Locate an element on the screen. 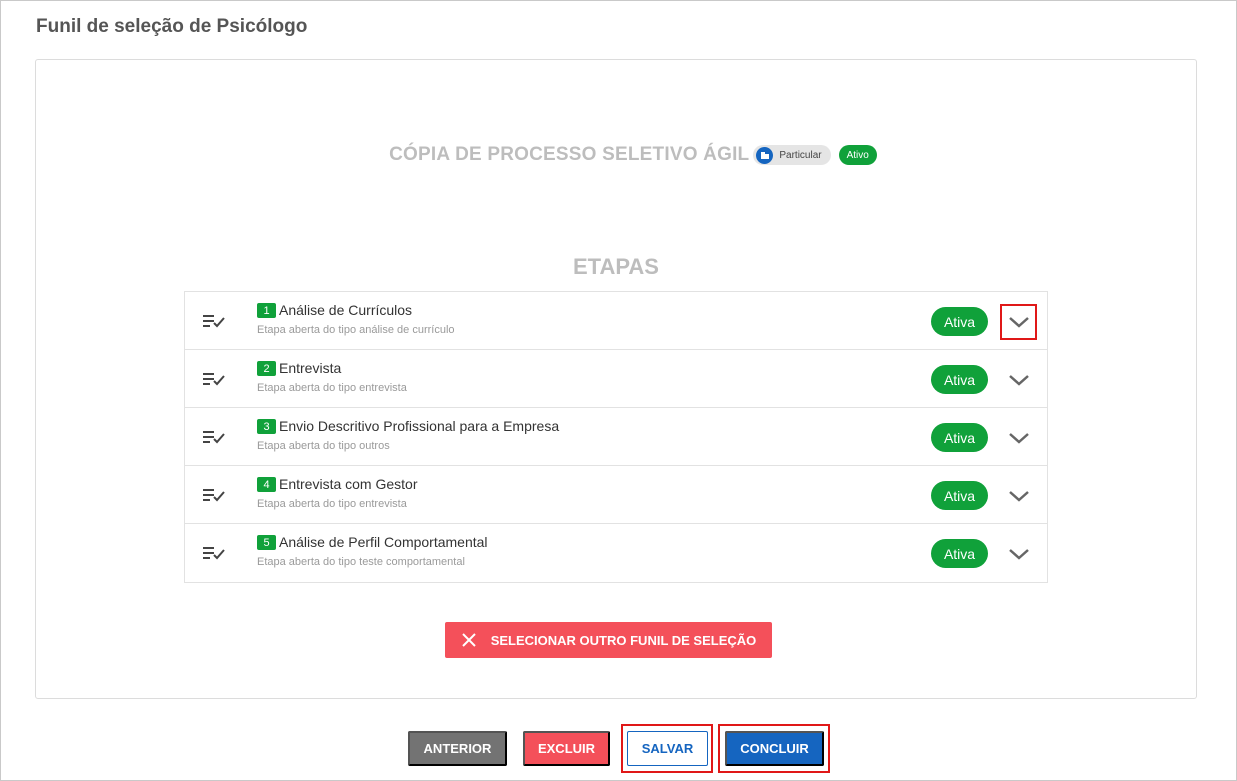 Image resolution: width=1237 pixels, height=781 pixels. stage-name: Entrevista is located at coordinates (310, 368).